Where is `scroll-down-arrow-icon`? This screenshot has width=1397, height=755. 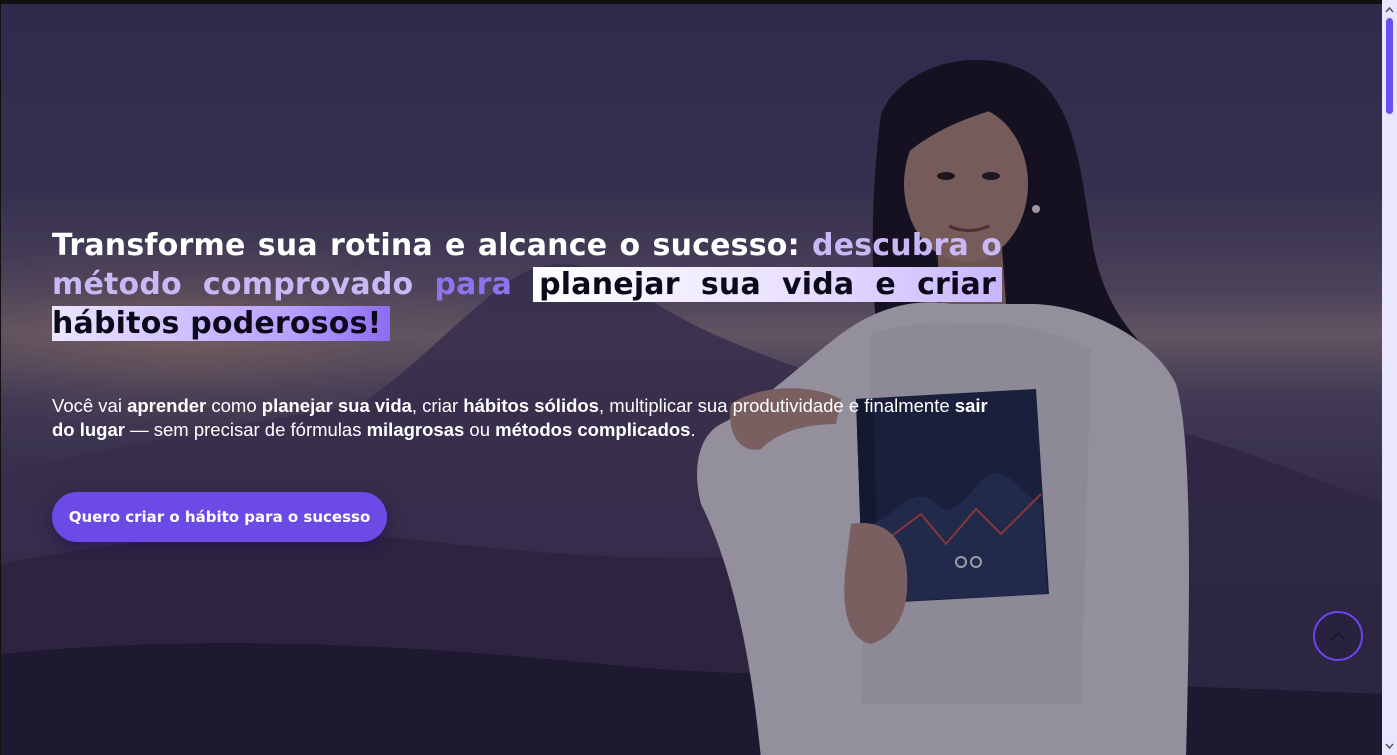 scroll-down-arrow-icon is located at coordinates (1389, 745).